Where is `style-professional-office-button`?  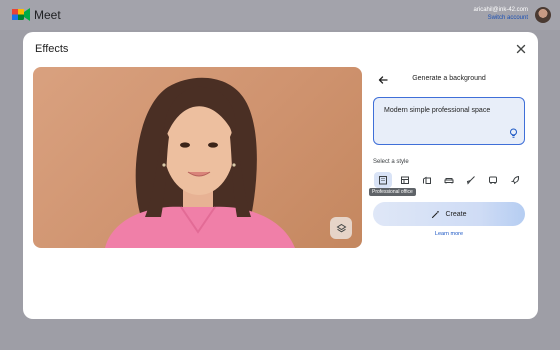 style-professional-office-button is located at coordinates (383, 180).